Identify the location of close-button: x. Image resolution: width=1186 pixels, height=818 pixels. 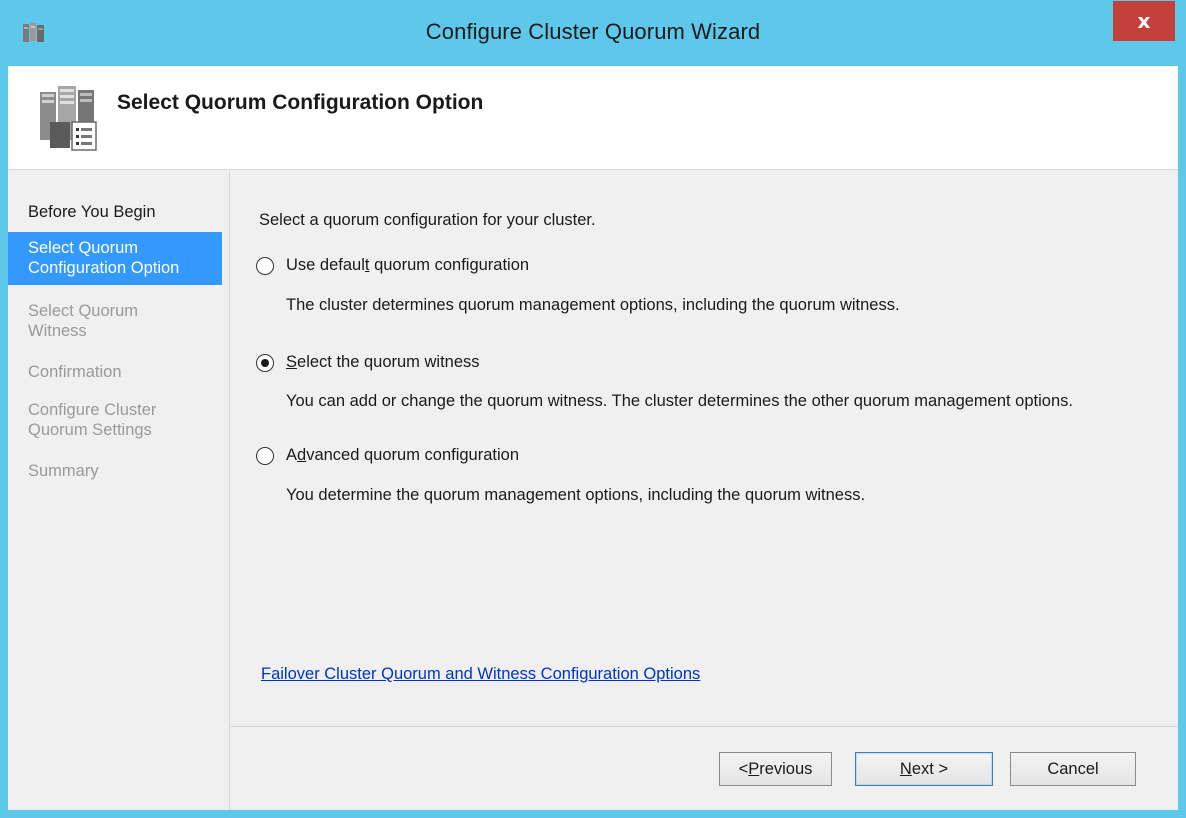
(1144, 21).